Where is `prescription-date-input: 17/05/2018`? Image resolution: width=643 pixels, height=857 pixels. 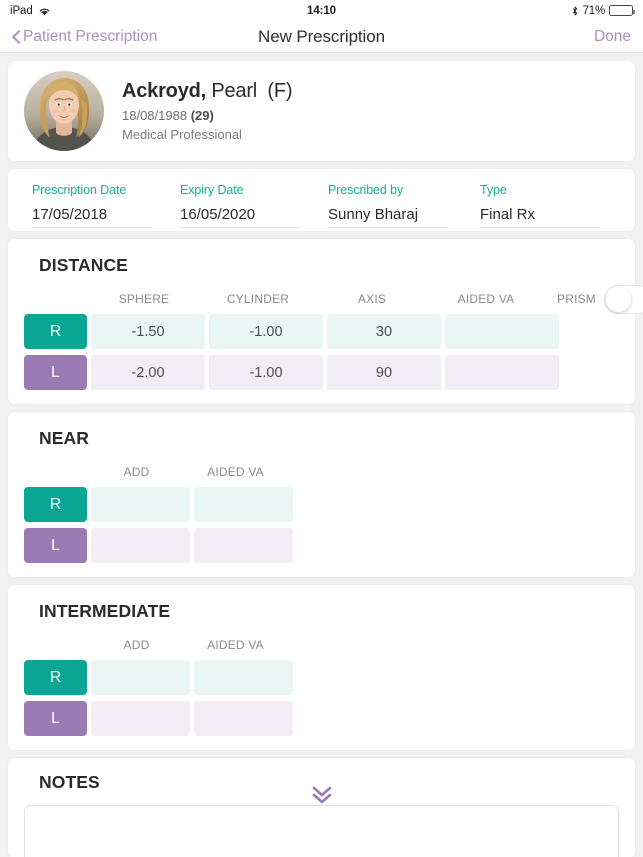 prescription-date-input: 17/05/2018 is located at coordinates (92, 217).